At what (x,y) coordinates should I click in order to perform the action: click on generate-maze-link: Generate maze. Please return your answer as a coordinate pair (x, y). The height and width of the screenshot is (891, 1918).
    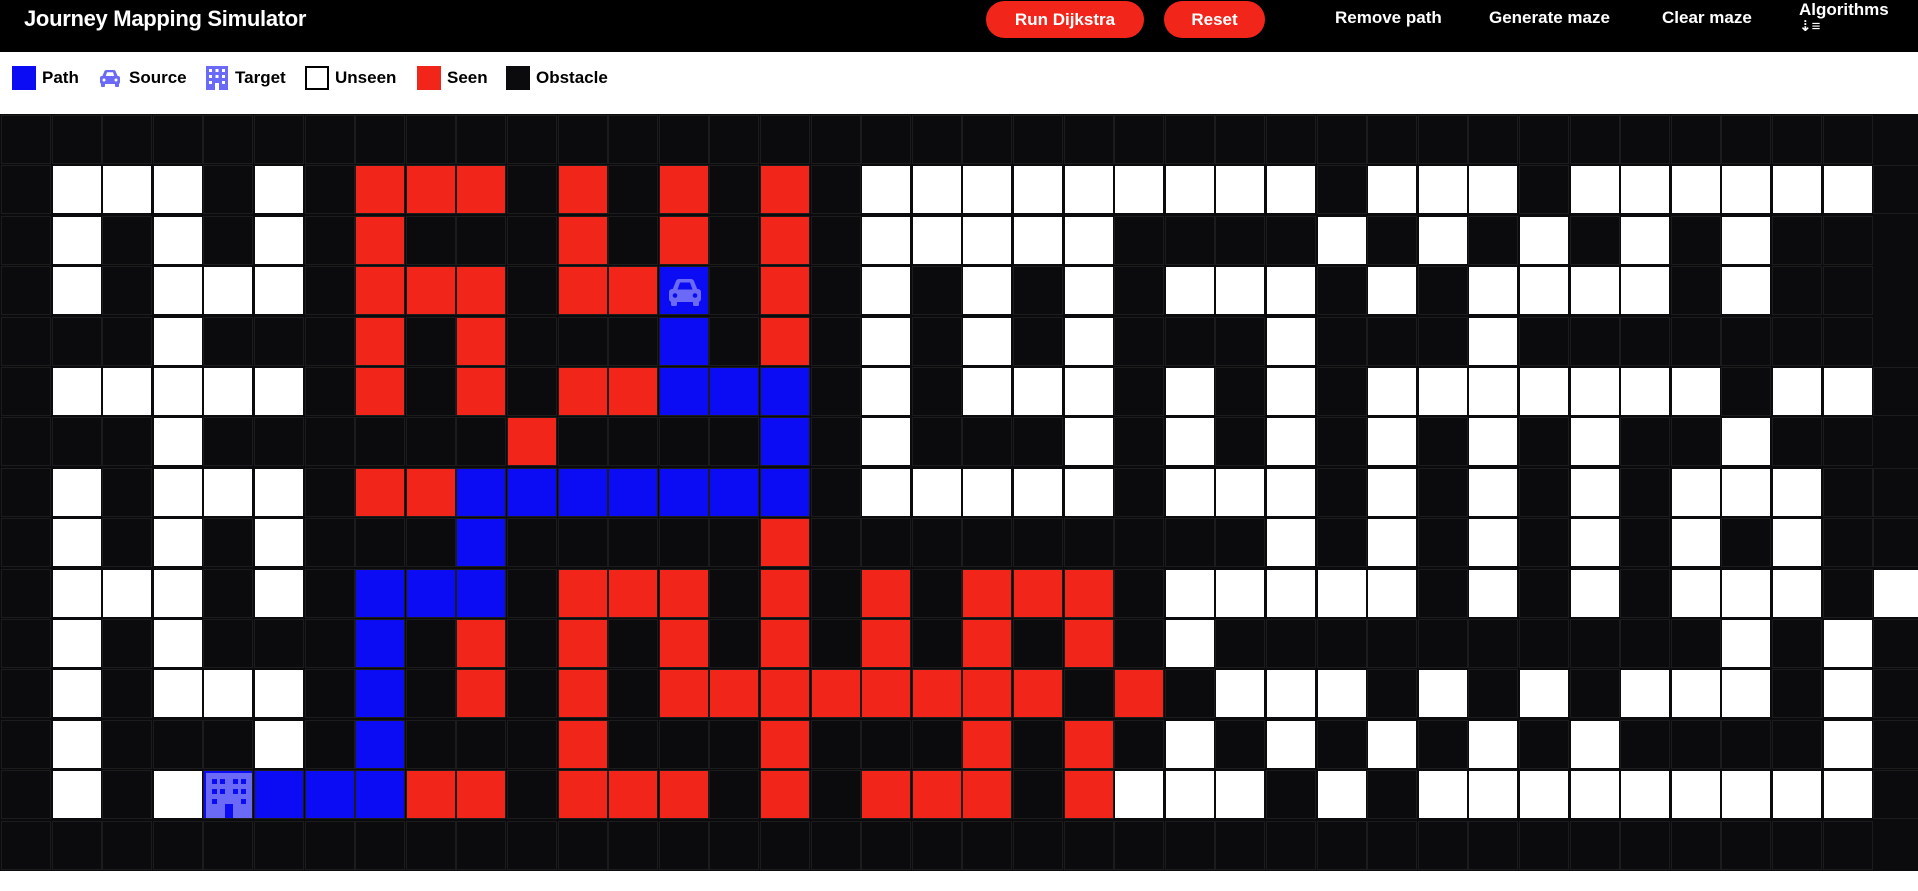
    Looking at the image, I should click on (1549, 18).